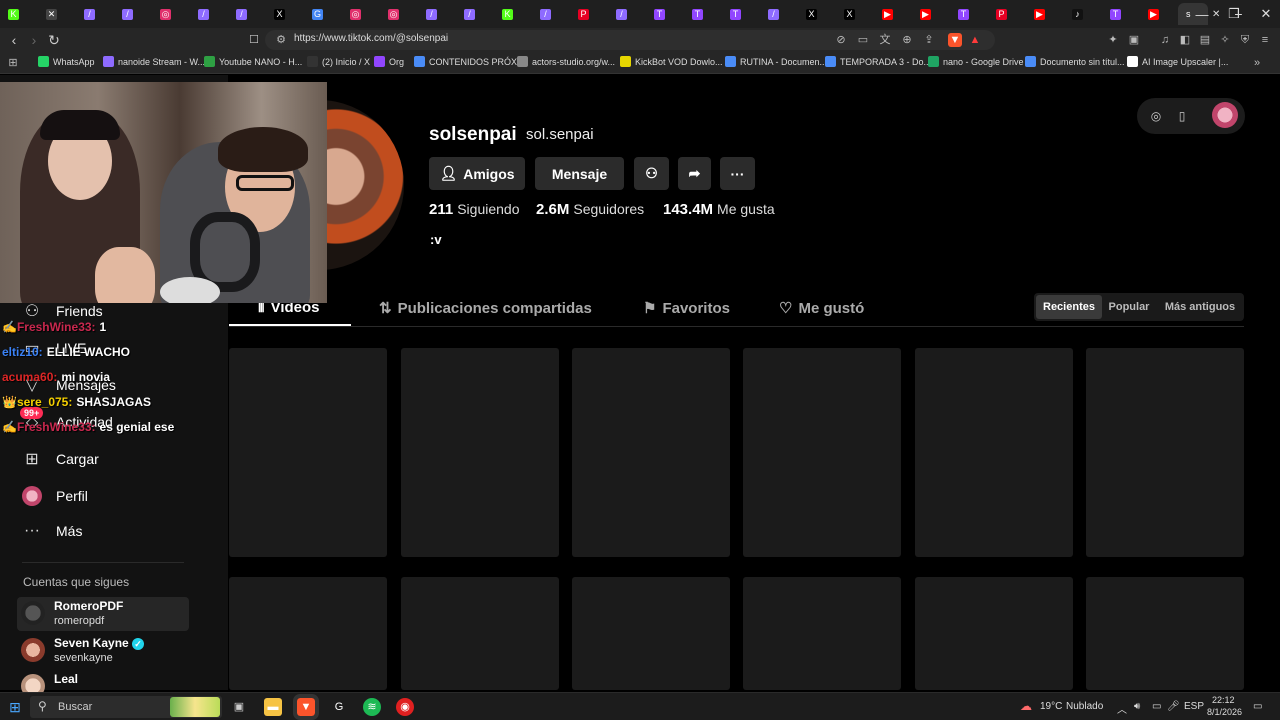  What do you see at coordinates (976, 61) in the screenshot?
I see `bookmark-item: nano - Google Drive` at bounding box center [976, 61].